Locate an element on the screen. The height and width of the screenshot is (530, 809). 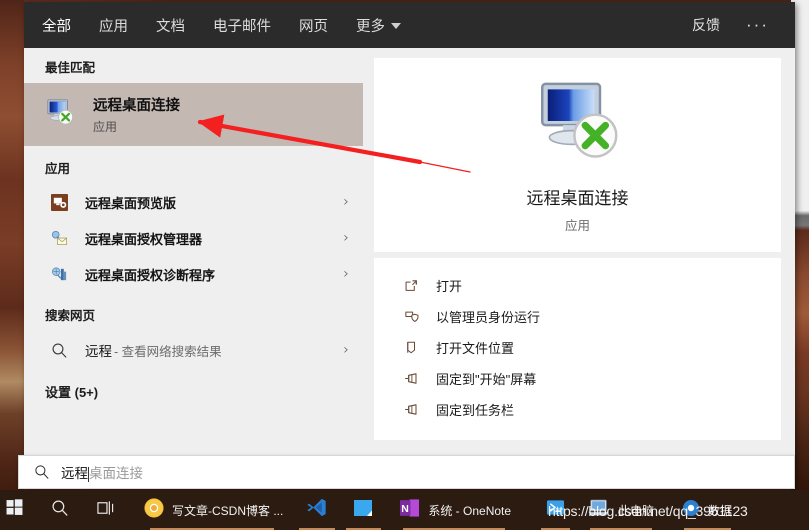
list-item-label: 远程桌面预览版 is located at coordinates (131, 203).